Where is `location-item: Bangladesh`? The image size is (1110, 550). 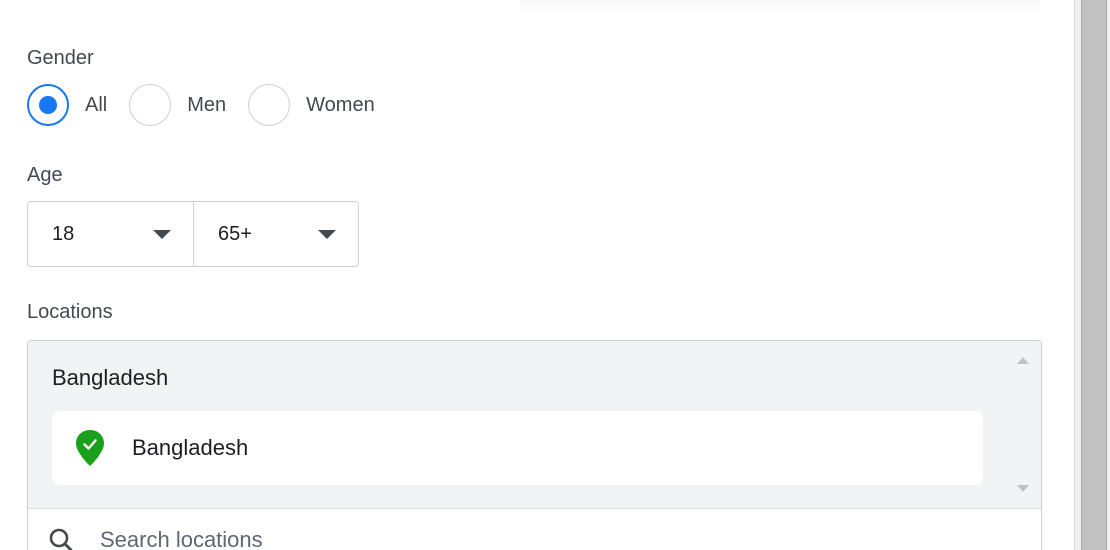
location-item: Bangladesh is located at coordinates (517, 448).